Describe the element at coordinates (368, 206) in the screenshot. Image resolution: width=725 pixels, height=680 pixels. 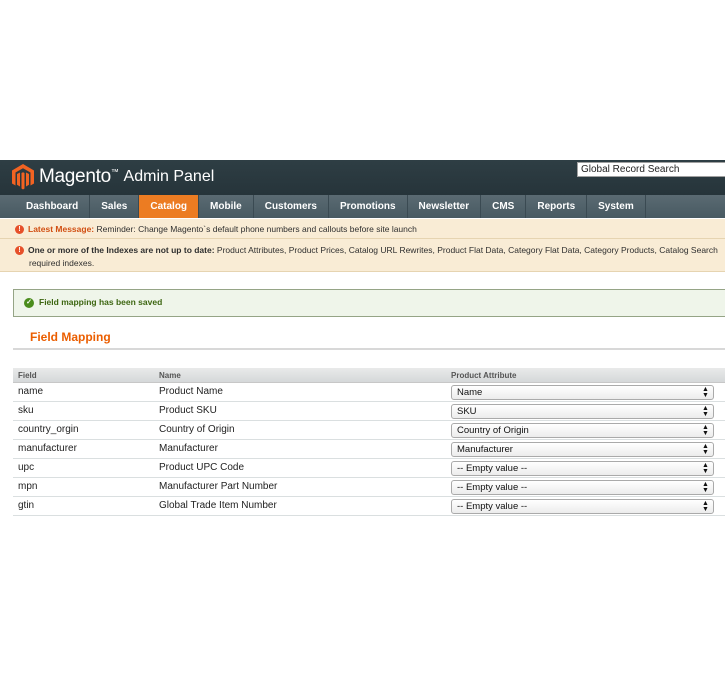
I see `nav-item-promotions: Promotions` at that location.